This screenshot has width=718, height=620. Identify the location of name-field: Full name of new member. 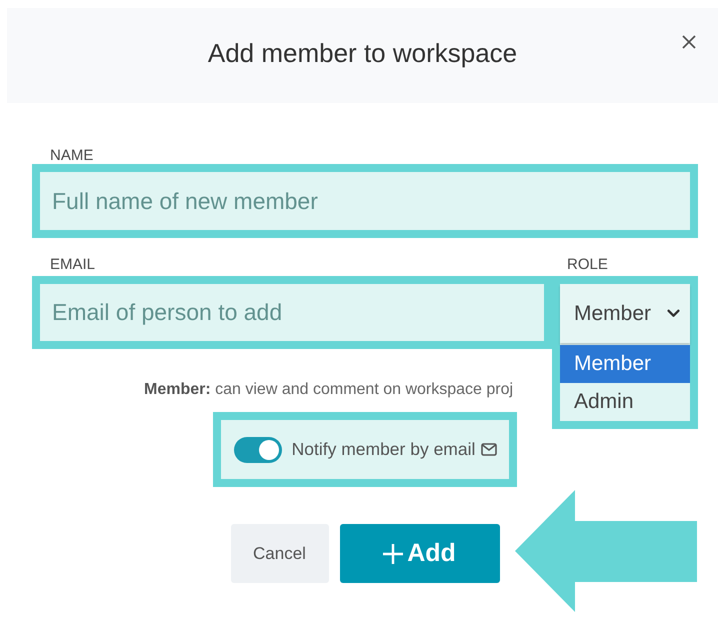
(365, 201).